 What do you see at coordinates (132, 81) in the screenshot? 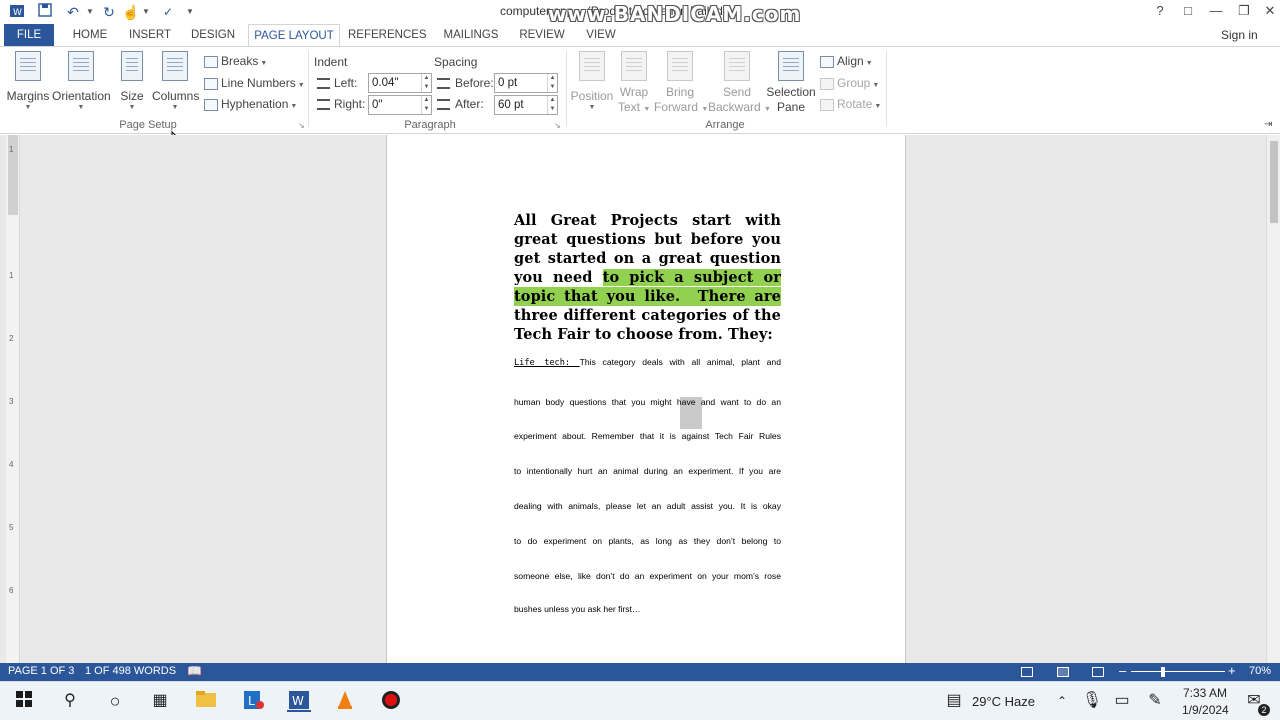
I see `size-button: Size ▼` at bounding box center [132, 81].